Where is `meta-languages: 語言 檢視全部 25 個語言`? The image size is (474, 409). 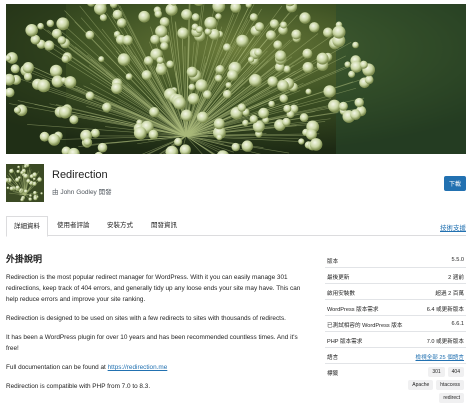
meta-languages: 語言 檢視全部 25 個語言 is located at coordinates (395, 356).